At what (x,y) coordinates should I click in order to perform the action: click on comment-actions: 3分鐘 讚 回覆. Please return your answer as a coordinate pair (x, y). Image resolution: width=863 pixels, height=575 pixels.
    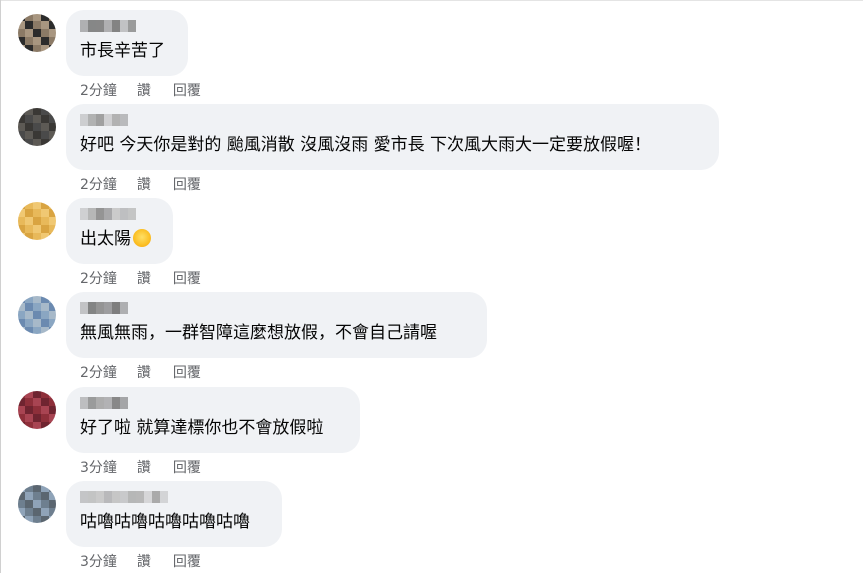
    Looking at the image, I should click on (140, 561).